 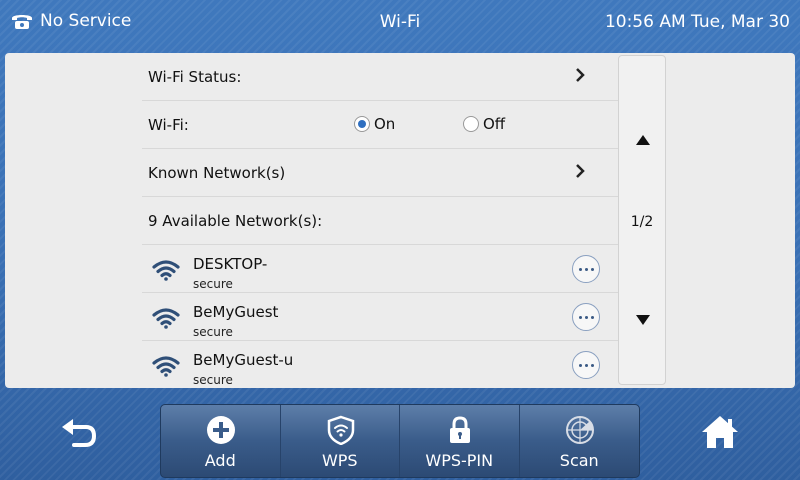 What do you see at coordinates (362, 124) in the screenshot?
I see `wifi-on-radio` at bounding box center [362, 124].